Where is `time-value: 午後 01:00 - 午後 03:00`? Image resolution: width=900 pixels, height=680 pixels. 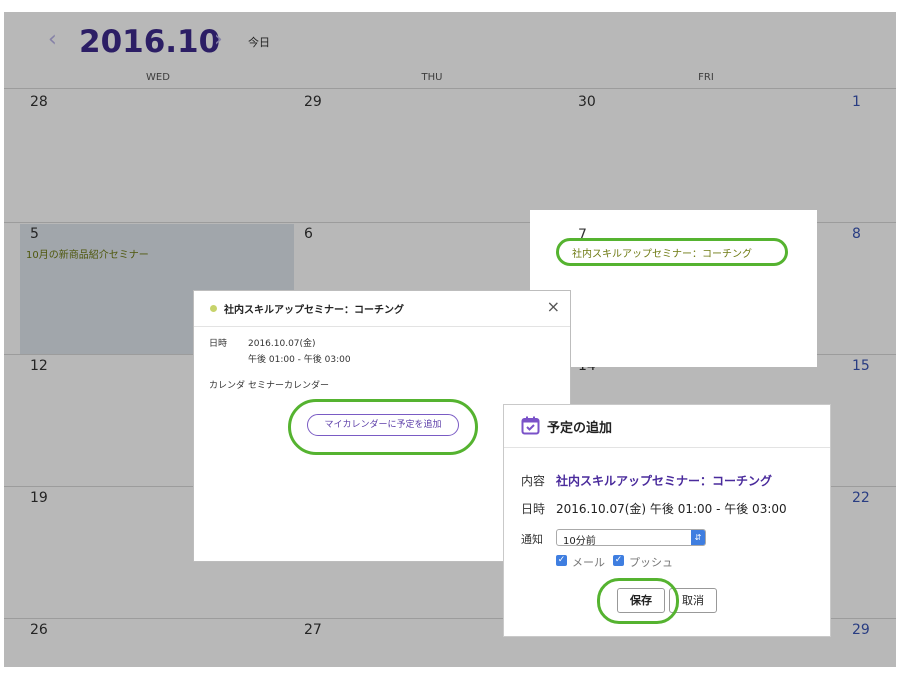 time-value: 午後 01:00 - 午後 03:00 is located at coordinates (299, 360).